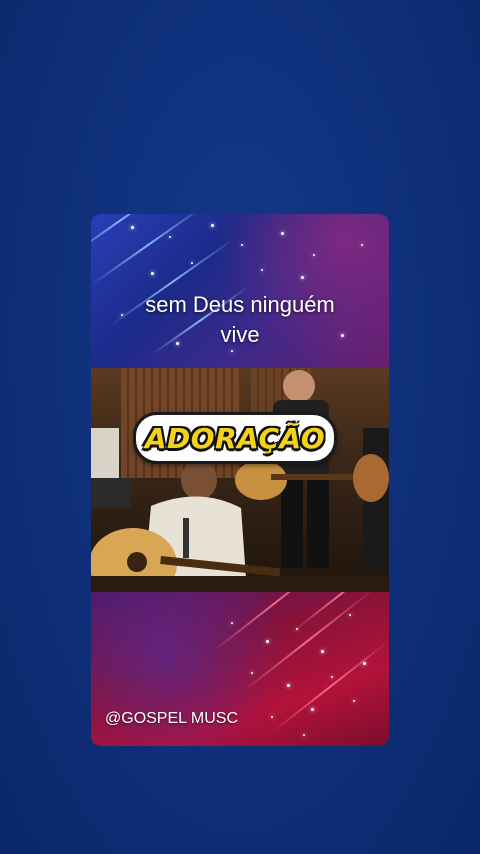  Describe the element at coordinates (240, 304) in the screenshot. I see `lyric-line-1: sem Deus ninguém` at that location.